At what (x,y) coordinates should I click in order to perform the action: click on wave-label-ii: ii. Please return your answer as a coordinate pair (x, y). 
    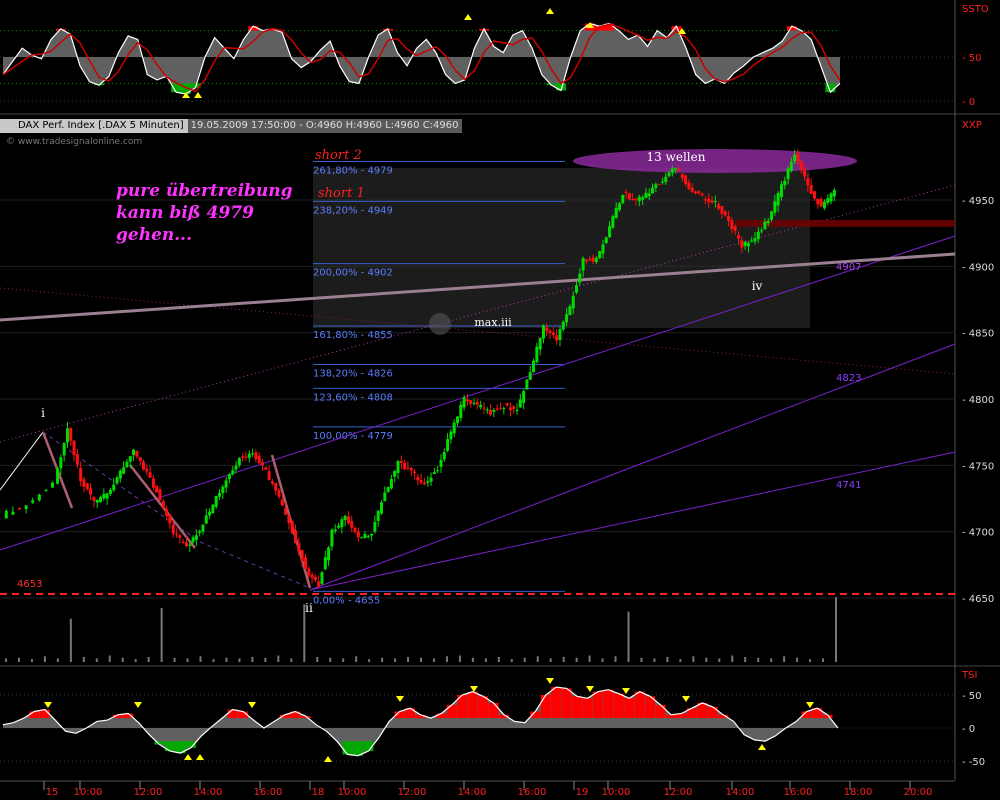
    Looking at the image, I should click on (309, 608).